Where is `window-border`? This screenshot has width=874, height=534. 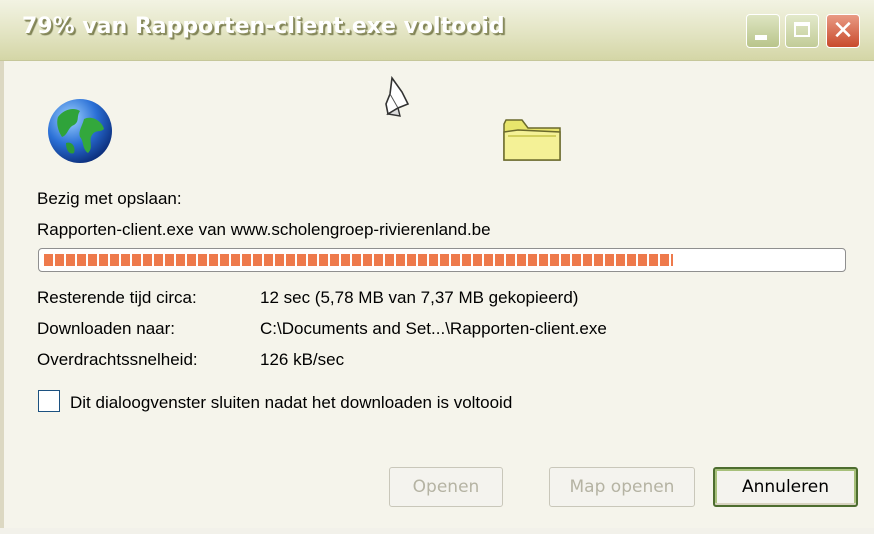 window-border is located at coordinates (2, 267).